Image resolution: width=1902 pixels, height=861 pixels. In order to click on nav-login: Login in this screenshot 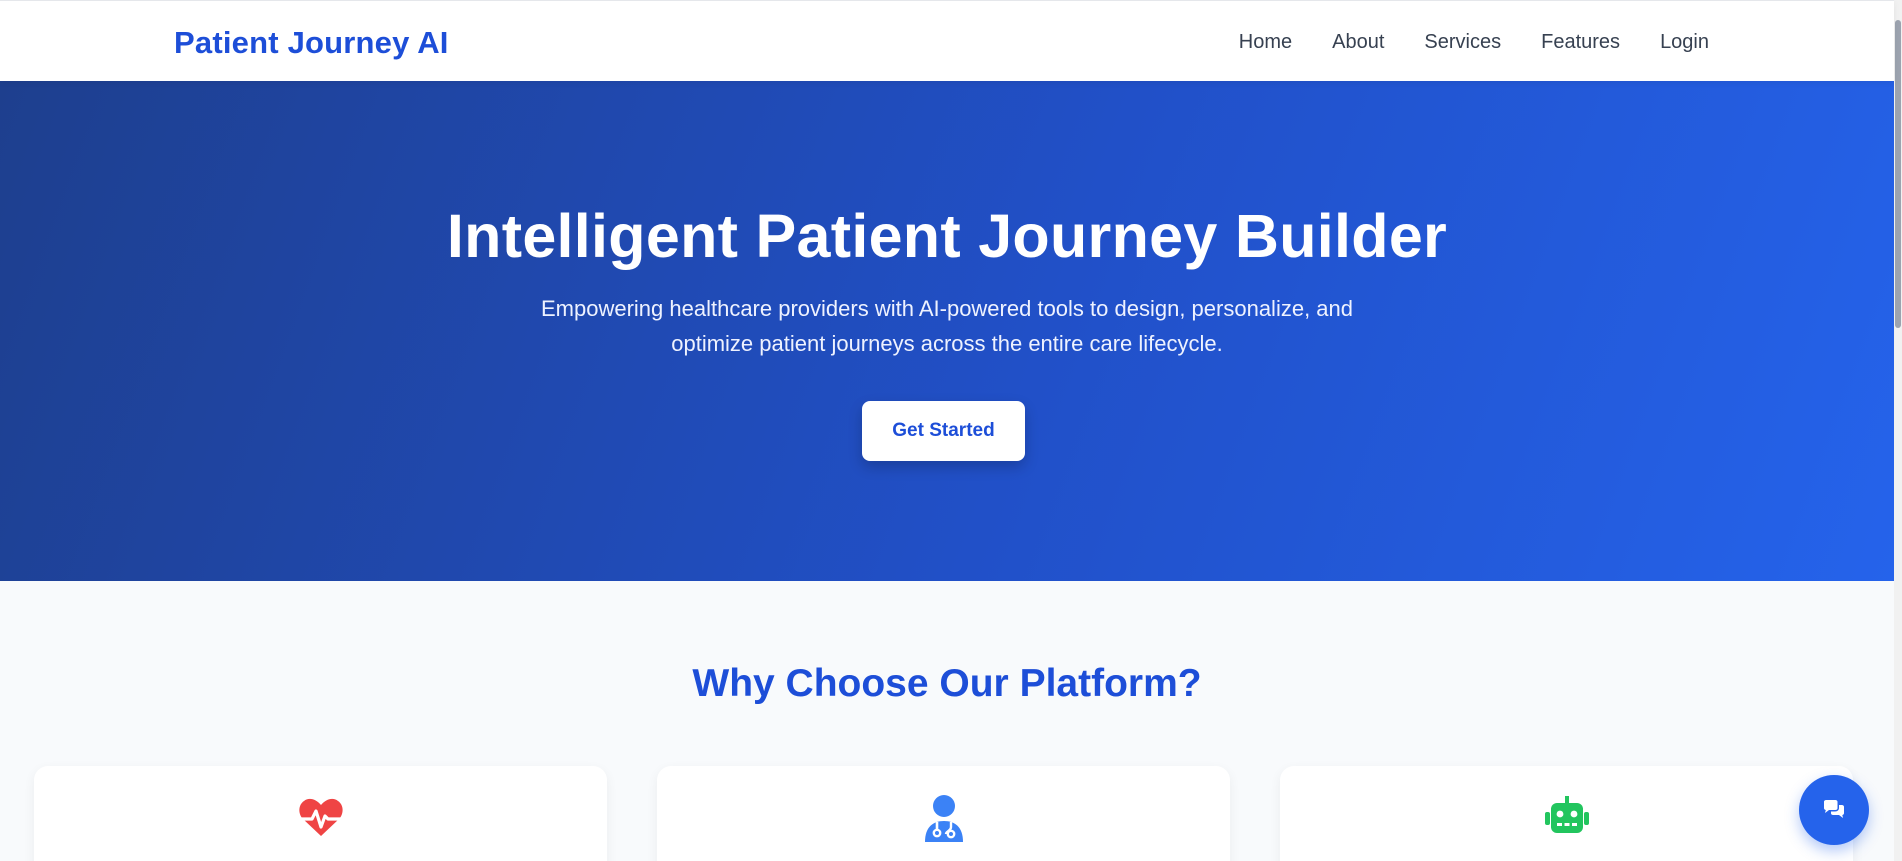, I will do `click(1684, 42)`.